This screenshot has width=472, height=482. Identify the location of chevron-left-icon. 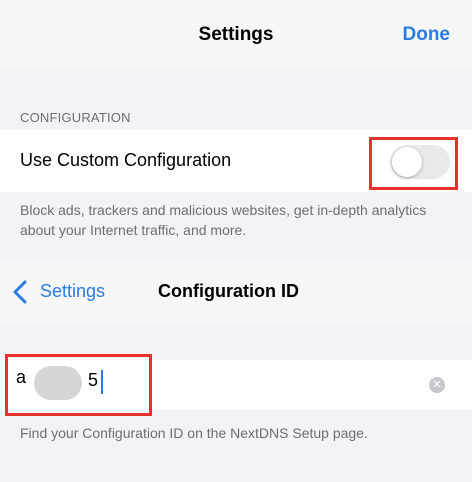
(20, 294).